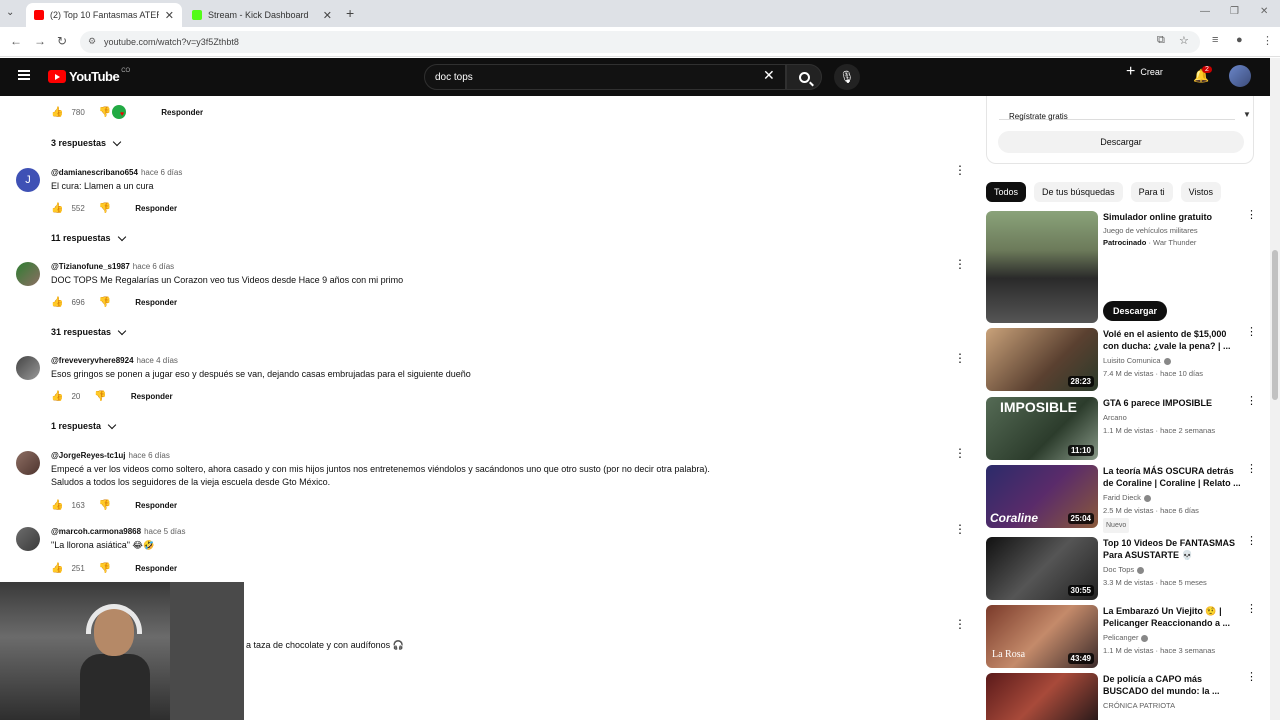 This screenshot has height=720, width=1280. What do you see at coordinates (1115, 417) in the screenshot?
I see `channel-name: Arcano` at bounding box center [1115, 417].